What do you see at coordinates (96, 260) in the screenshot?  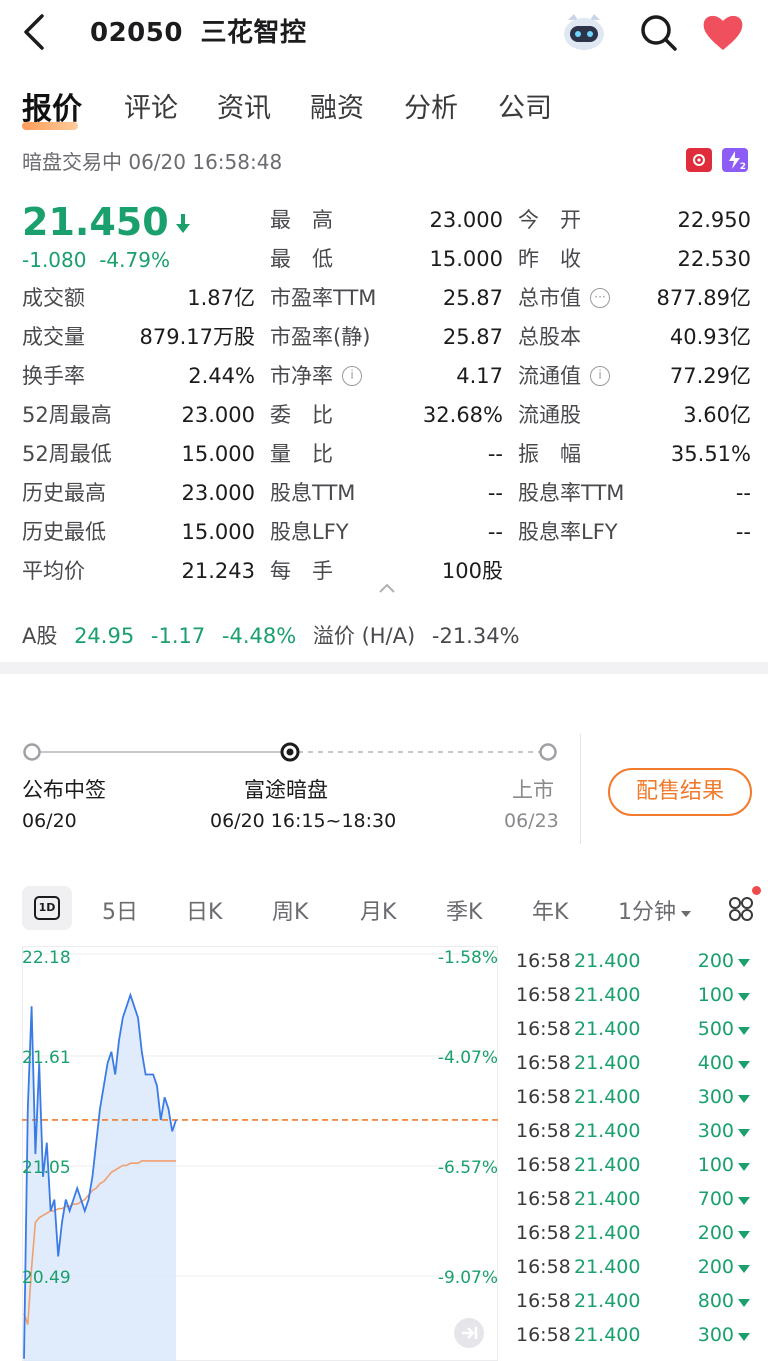 I see `price-change: -1.080 -4.79%` at bounding box center [96, 260].